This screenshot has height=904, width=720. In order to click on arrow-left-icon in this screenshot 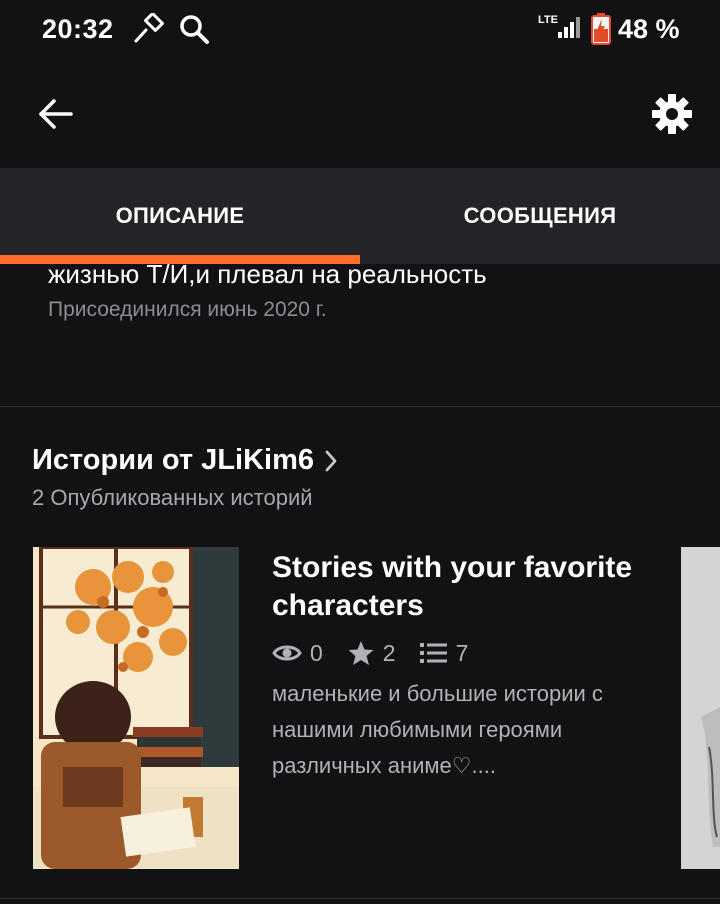, I will do `click(56, 114)`.